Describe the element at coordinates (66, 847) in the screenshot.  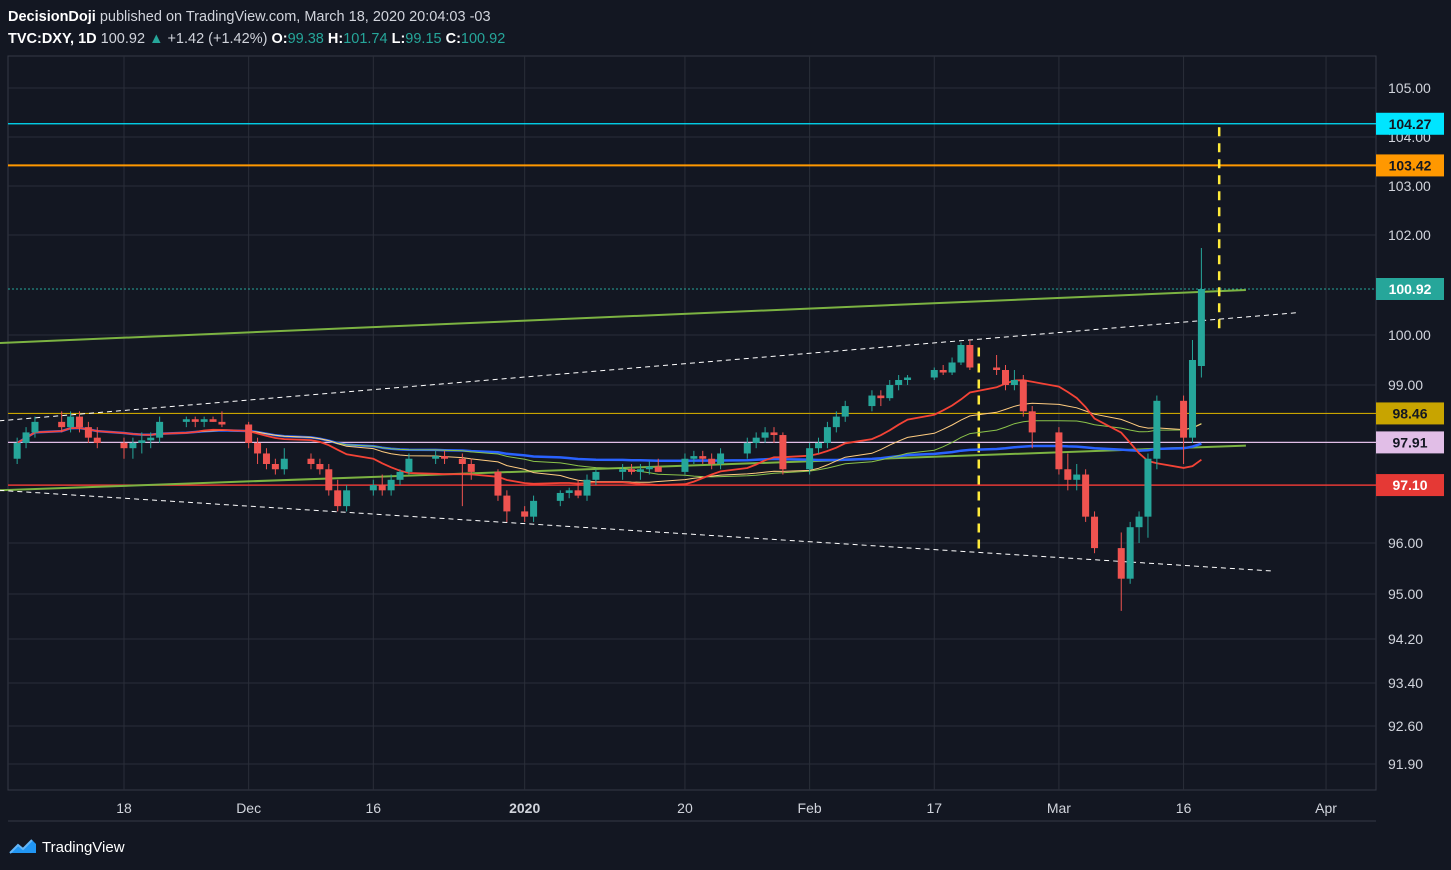
I see `tradingview-brand: TradingView` at that location.